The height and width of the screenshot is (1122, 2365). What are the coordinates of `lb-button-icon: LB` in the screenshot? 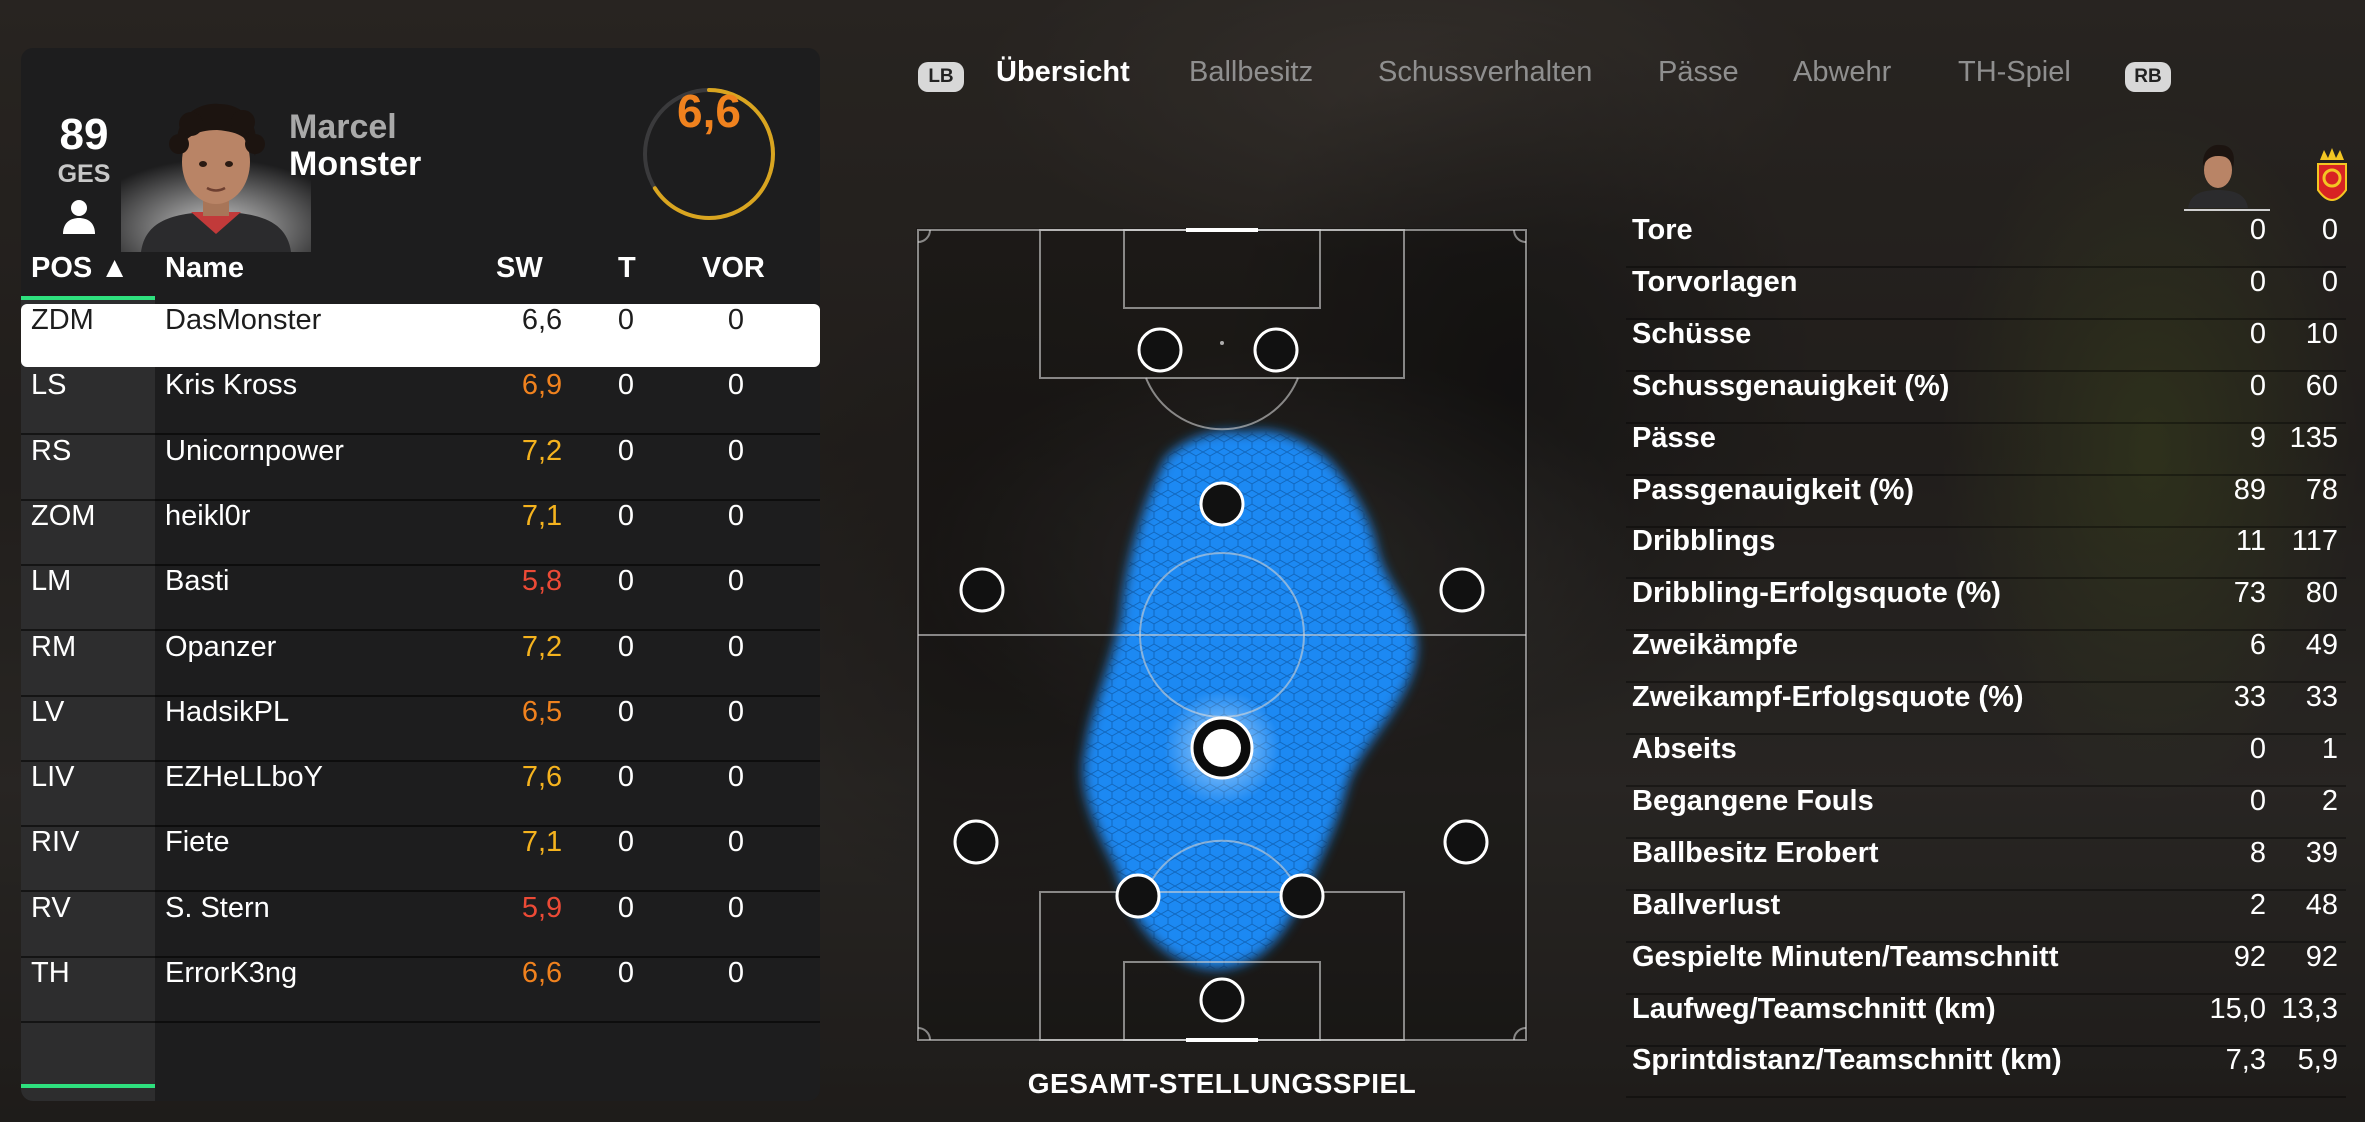 It's located at (941, 77).